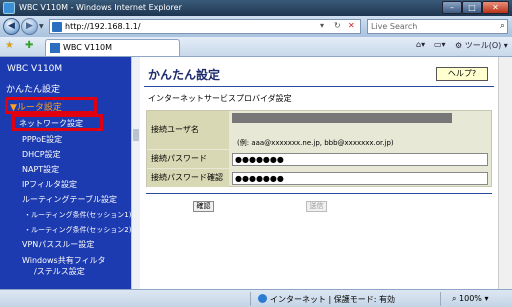 The width and height of the screenshot is (512, 307). I want to click on search-box: Live Search ⌕, so click(437, 26).